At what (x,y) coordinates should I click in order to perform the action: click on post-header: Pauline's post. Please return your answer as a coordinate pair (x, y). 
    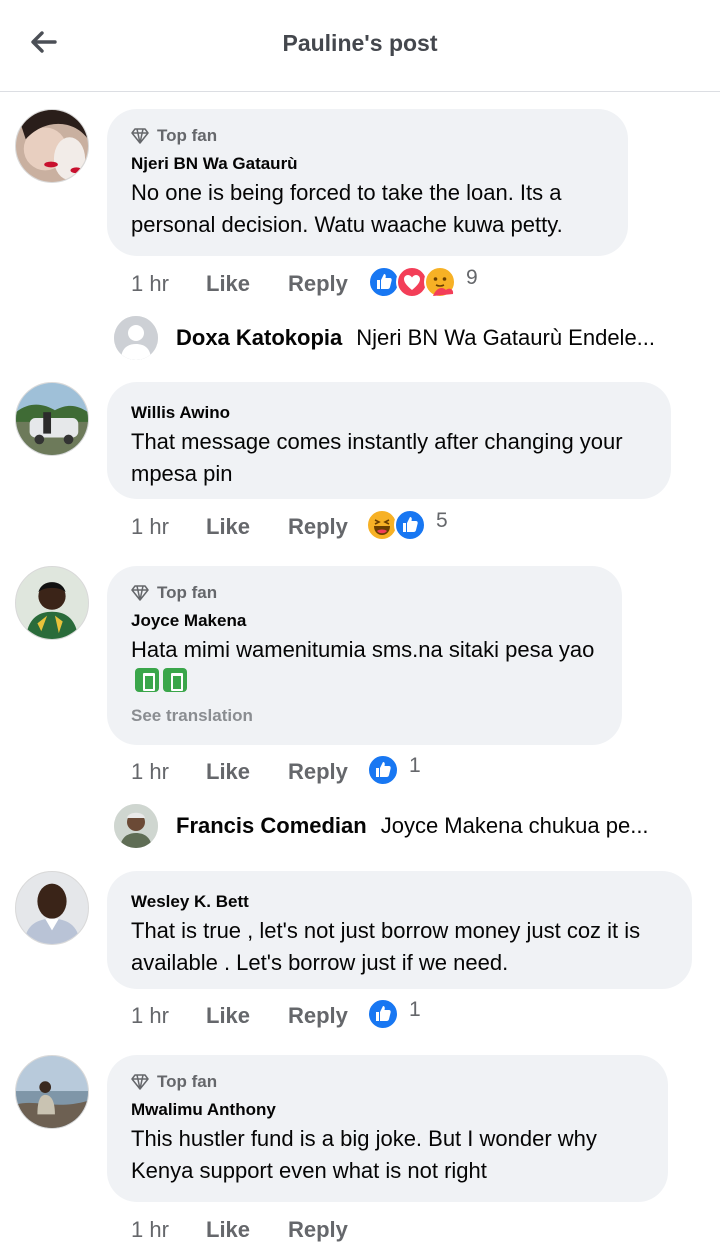
    Looking at the image, I should click on (360, 46).